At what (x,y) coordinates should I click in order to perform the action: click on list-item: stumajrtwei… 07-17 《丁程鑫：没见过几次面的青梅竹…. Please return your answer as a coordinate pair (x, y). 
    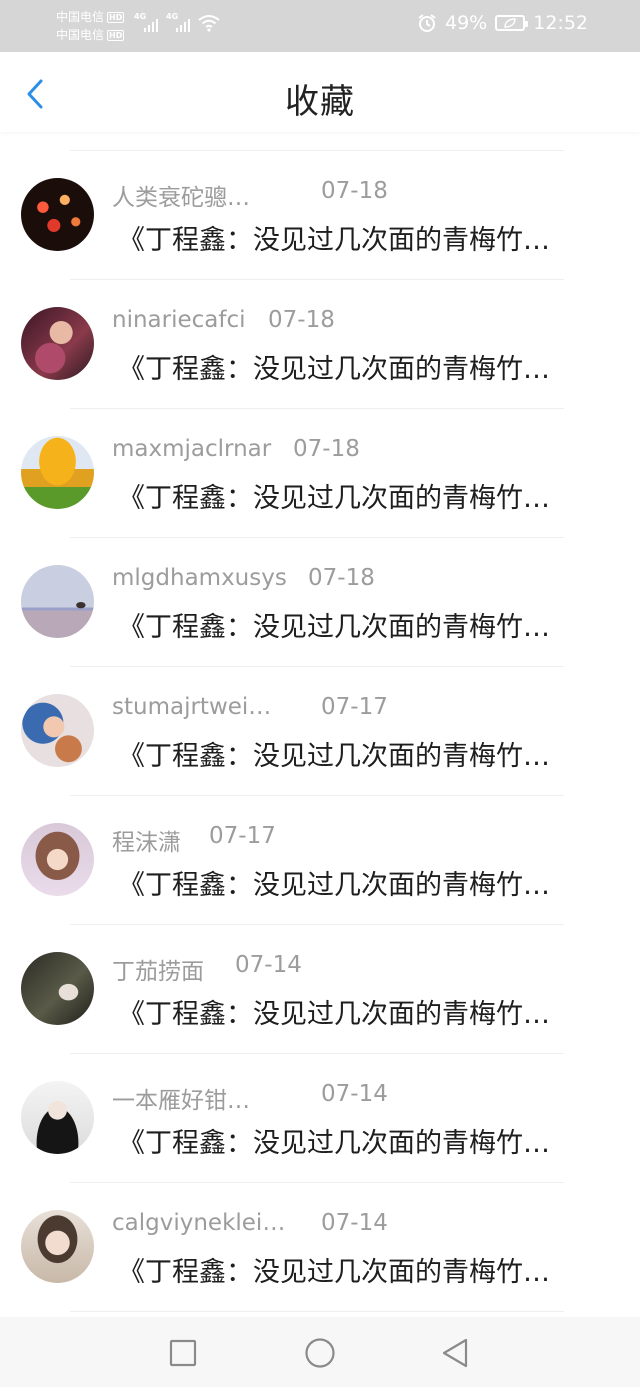
    Looking at the image, I should click on (320, 731).